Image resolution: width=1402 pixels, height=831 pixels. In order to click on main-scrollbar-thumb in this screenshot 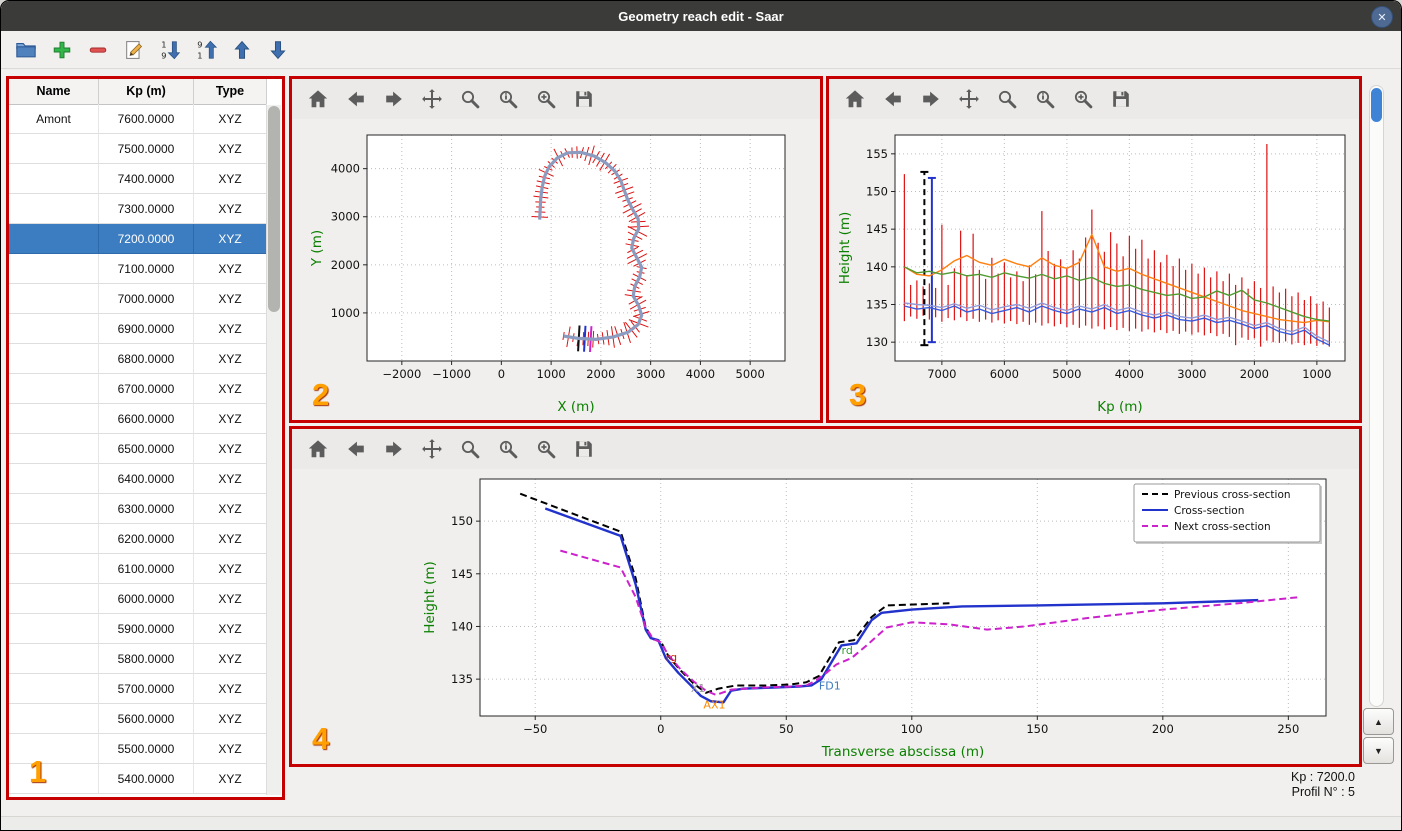, I will do `click(1376, 105)`.